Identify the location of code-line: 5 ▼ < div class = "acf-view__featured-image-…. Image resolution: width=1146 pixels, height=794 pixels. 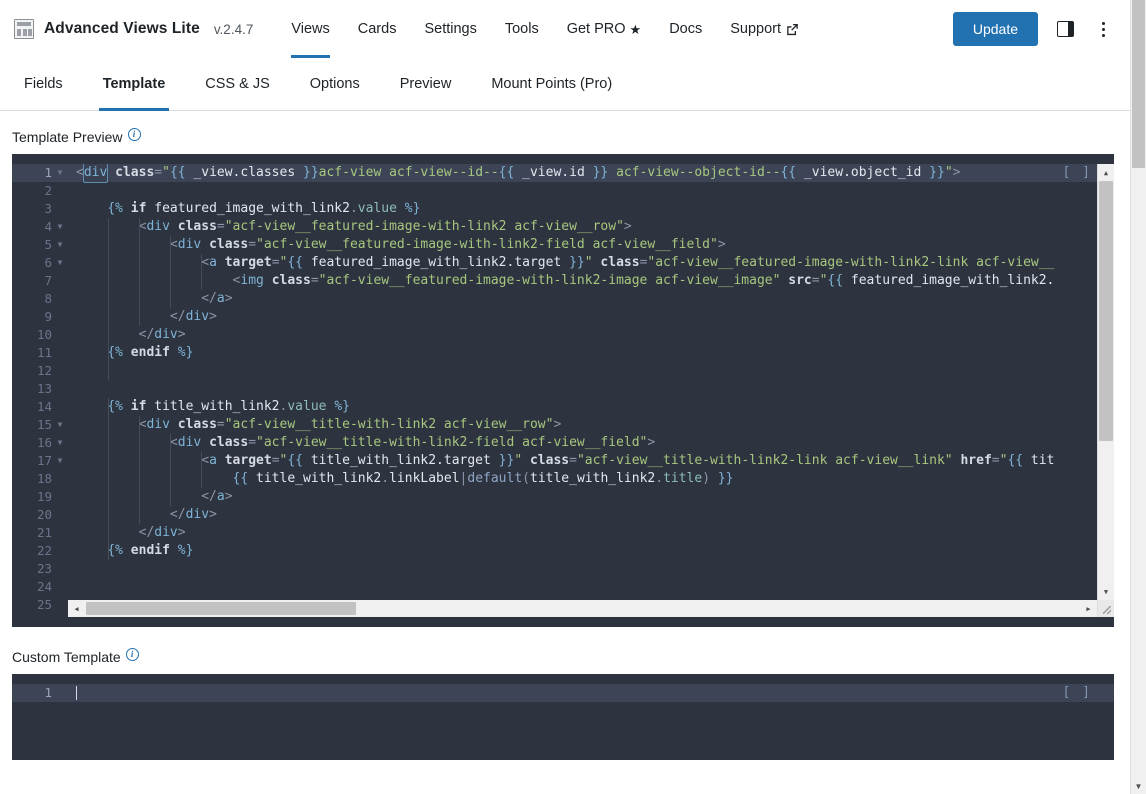
(554, 245).